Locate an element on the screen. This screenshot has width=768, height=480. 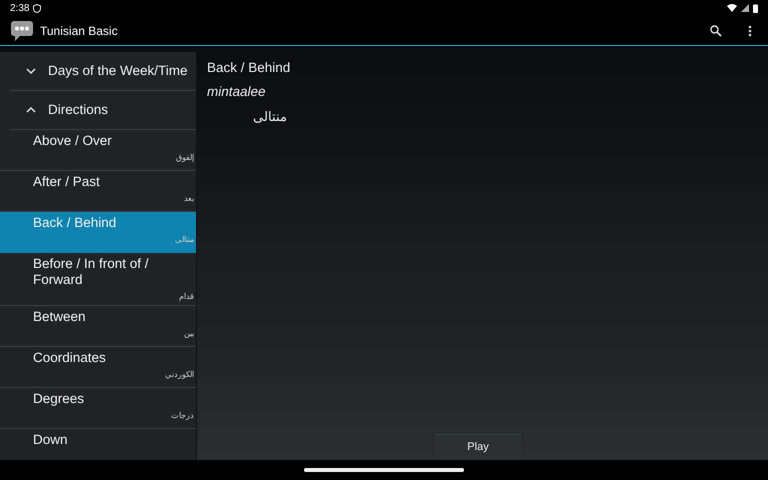
list-item: Down is located at coordinates (98, 444).